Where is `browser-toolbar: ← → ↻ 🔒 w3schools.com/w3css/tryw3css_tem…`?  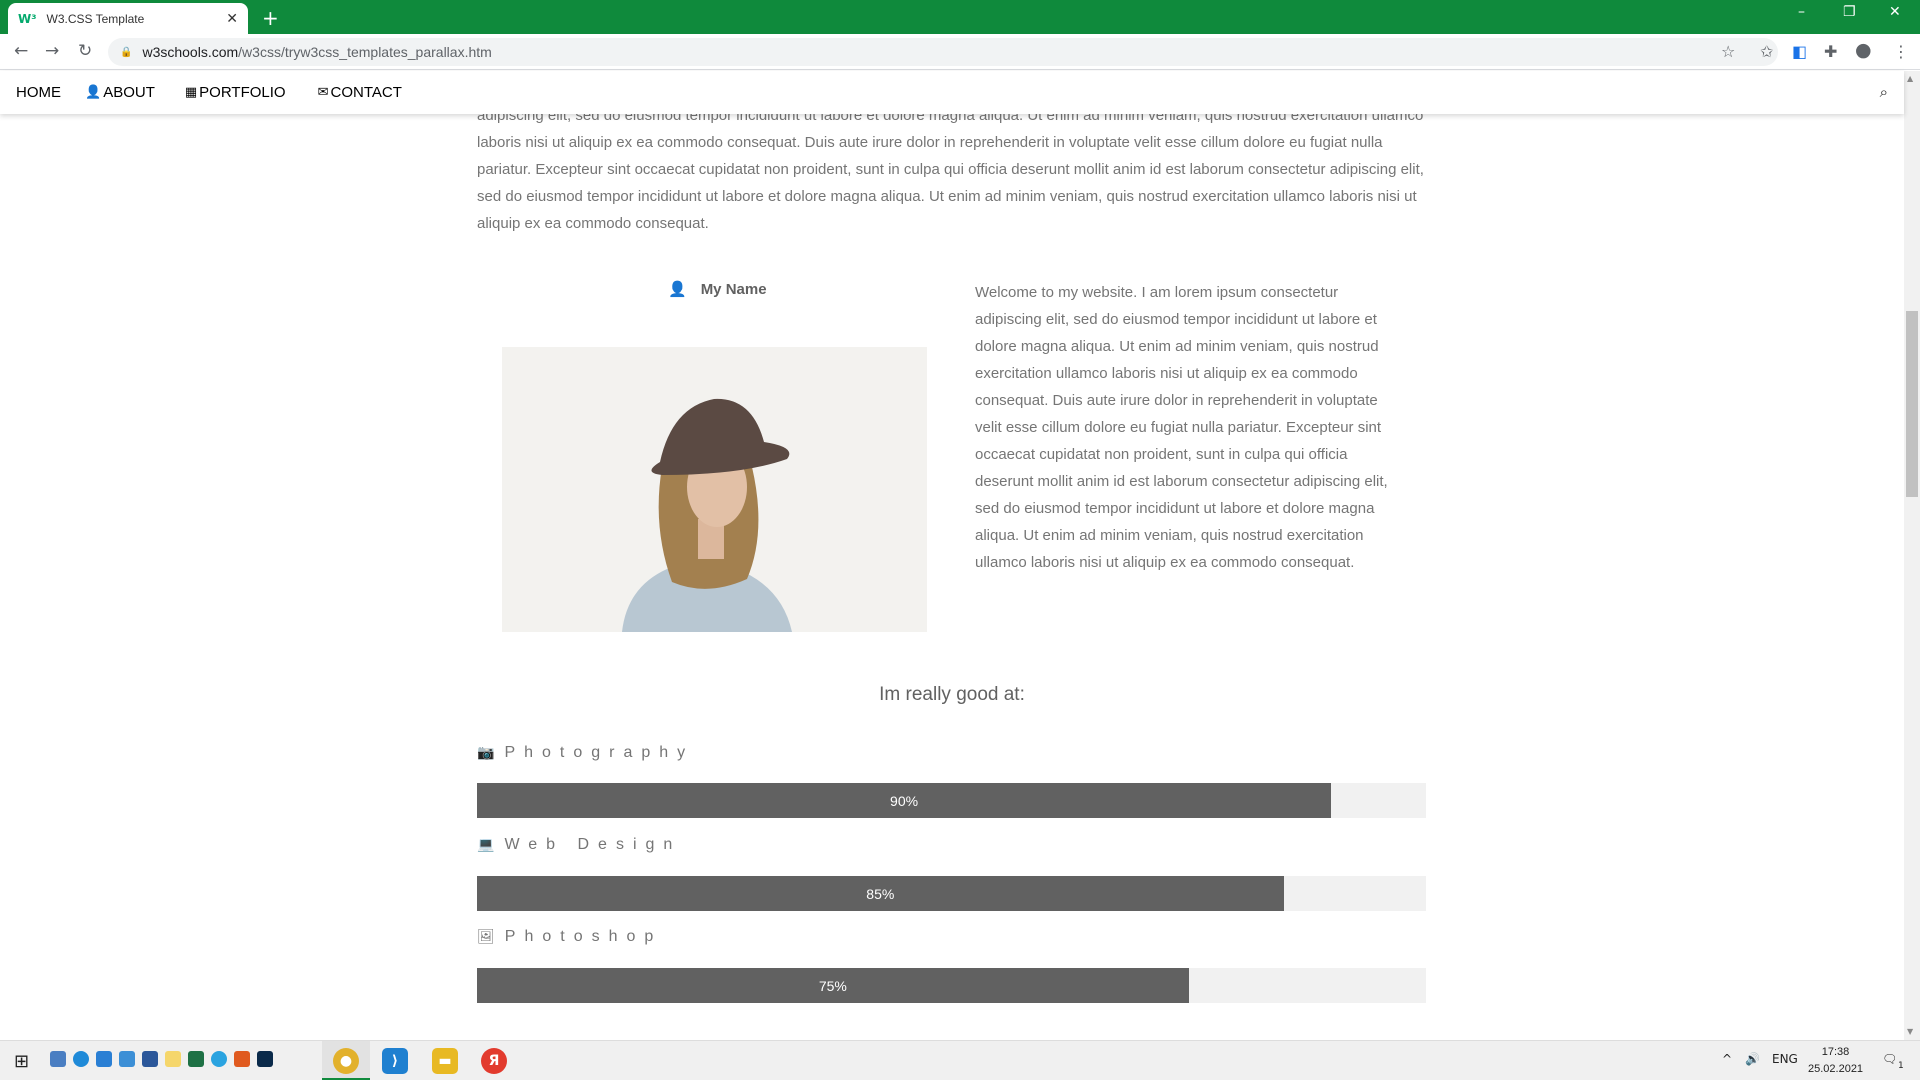
browser-toolbar: ← → ↻ 🔒 w3schools.com/w3css/tryw3css_tem… is located at coordinates (960, 52).